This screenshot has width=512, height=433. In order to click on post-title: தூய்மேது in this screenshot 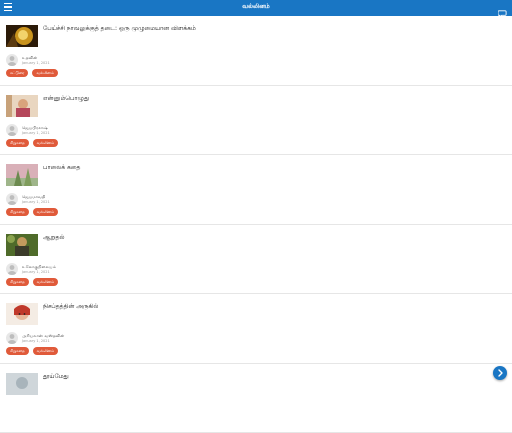, I will do `click(56, 377)`.